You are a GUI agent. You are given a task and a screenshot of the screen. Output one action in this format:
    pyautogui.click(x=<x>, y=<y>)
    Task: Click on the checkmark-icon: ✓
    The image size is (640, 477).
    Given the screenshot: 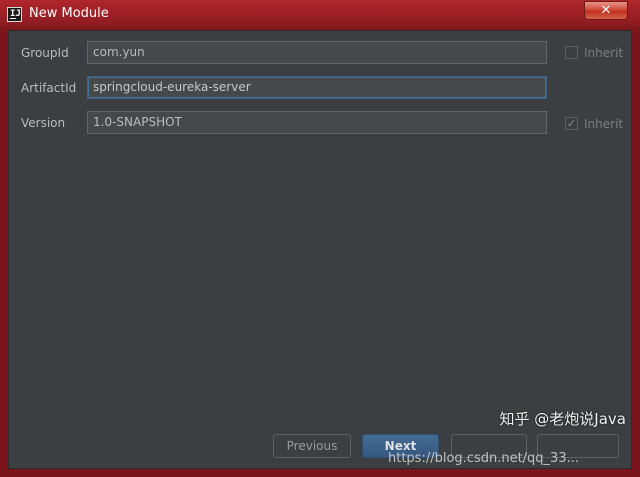 What is the action you would take?
    pyautogui.click(x=571, y=123)
    